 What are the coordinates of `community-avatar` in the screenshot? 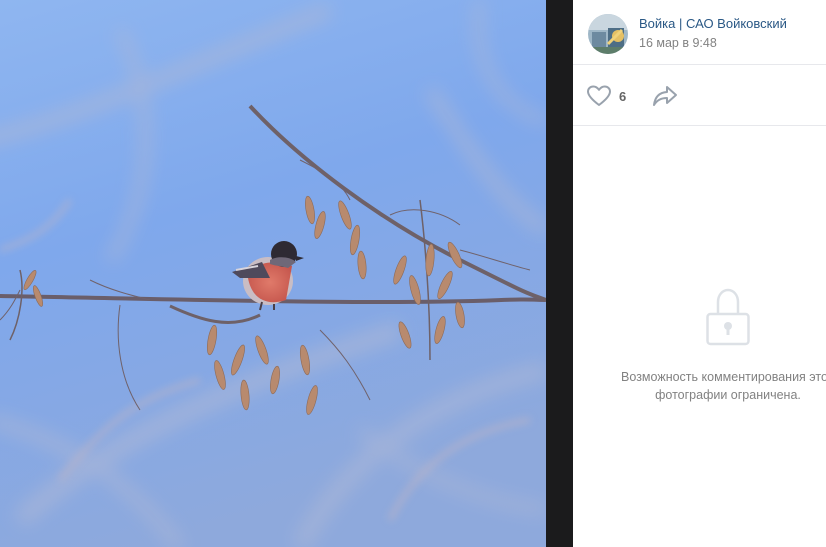 It's located at (608, 34).